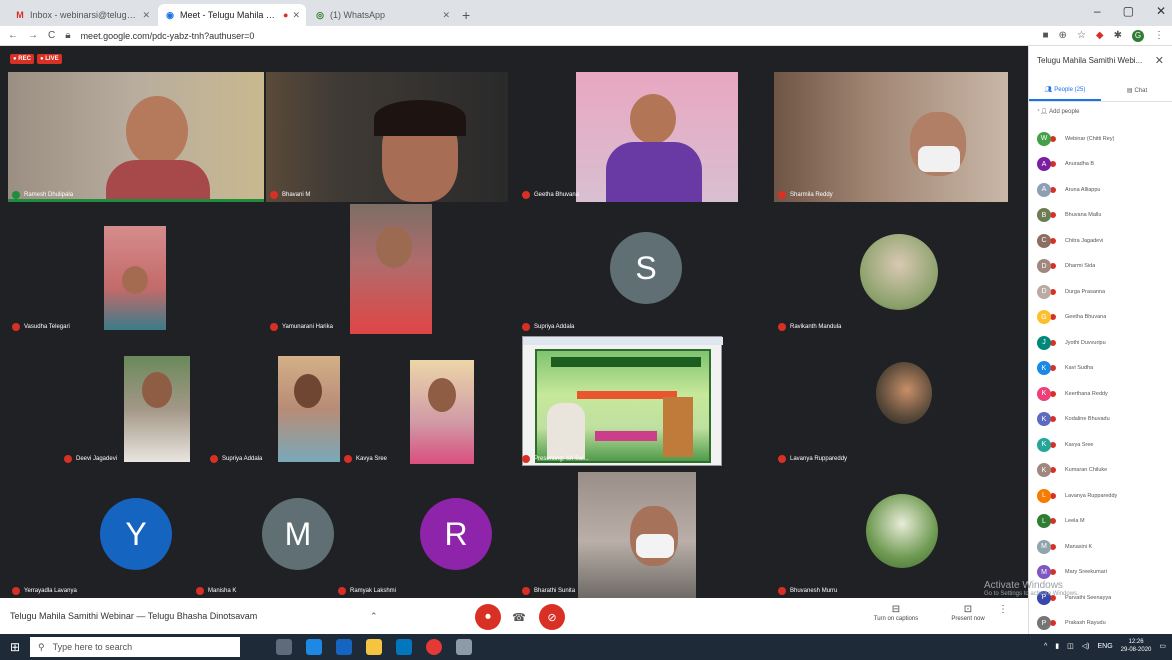 The image size is (1172, 660). I want to click on participant-list-item: C Chitra Jagadevi, so click(1103, 241).